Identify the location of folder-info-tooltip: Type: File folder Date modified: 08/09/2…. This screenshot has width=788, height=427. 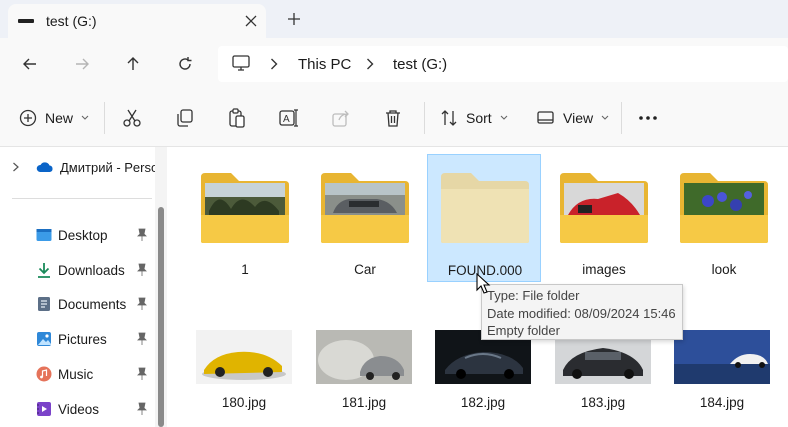
(582, 312).